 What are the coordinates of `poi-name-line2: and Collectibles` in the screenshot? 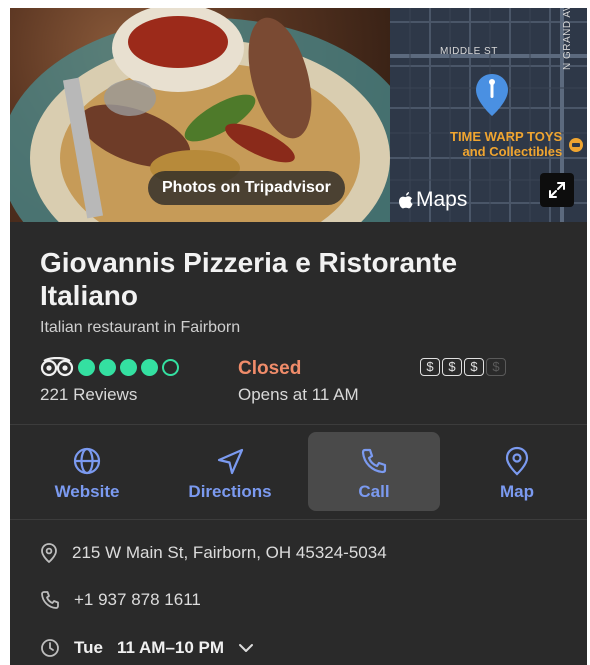 It's located at (512, 151).